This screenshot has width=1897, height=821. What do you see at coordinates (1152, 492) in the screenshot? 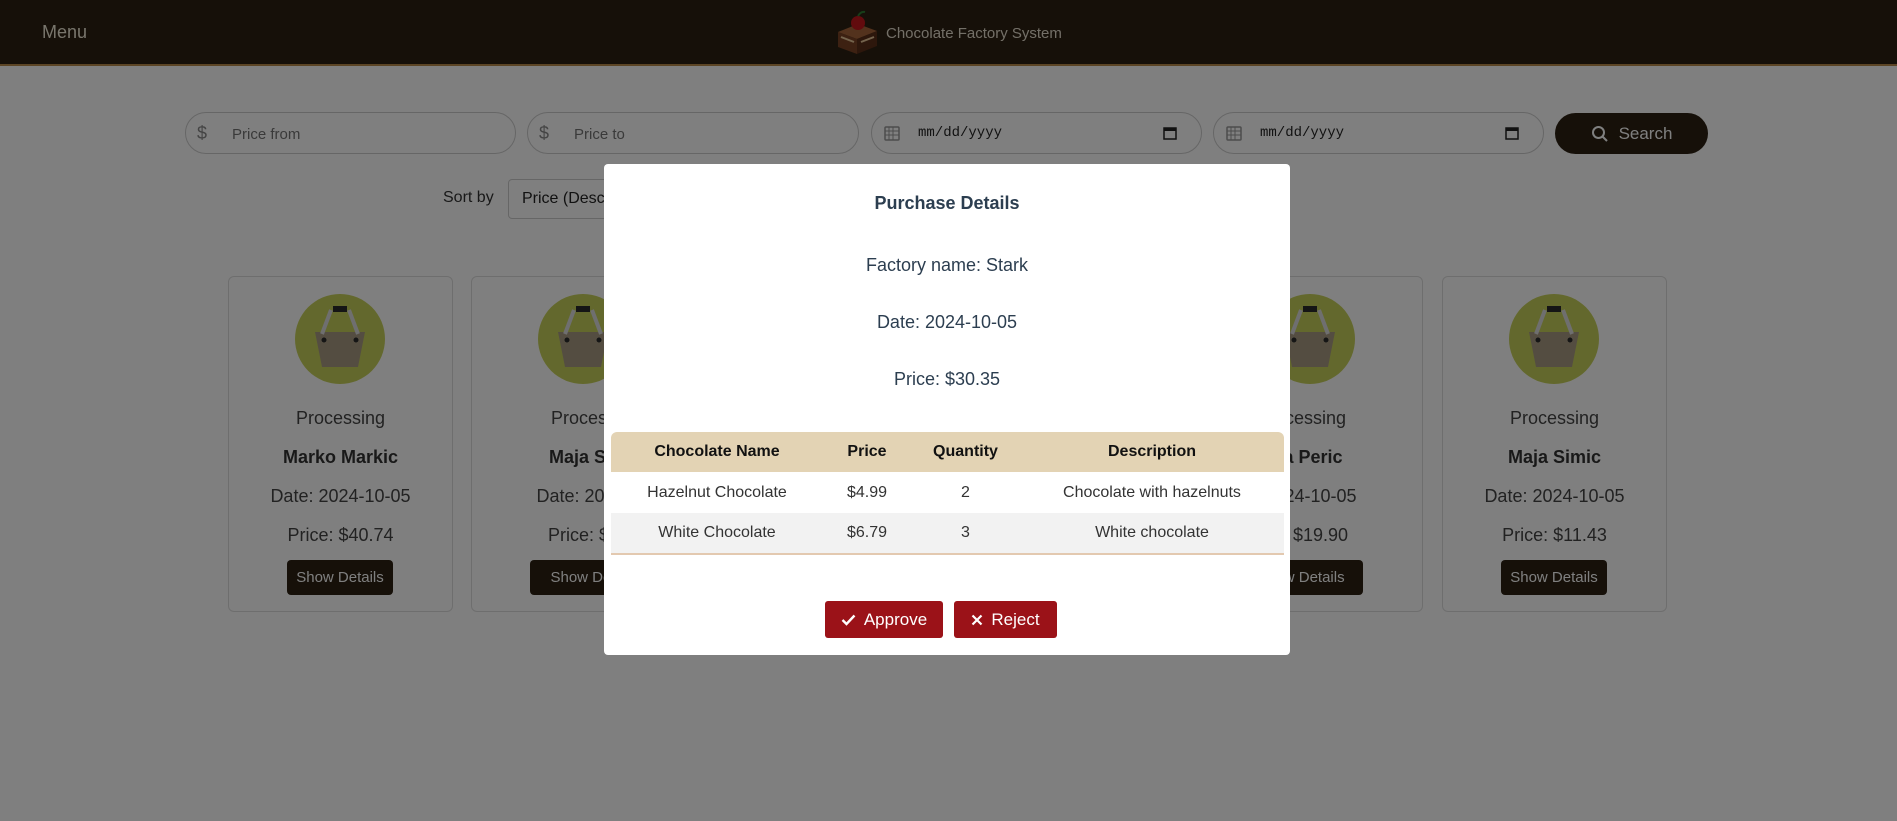
I see `table-cell: Chocolate with hazelnuts` at bounding box center [1152, 492].